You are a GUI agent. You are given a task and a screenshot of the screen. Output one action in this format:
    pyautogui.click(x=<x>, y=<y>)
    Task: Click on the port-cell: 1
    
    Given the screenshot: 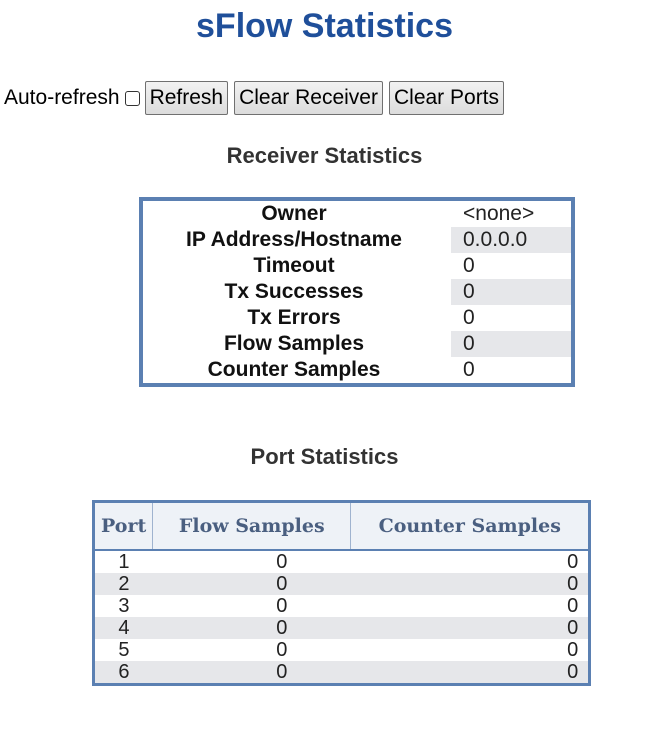 What is the action you would take?
    pyautogui.click(x=124, y=562)
    